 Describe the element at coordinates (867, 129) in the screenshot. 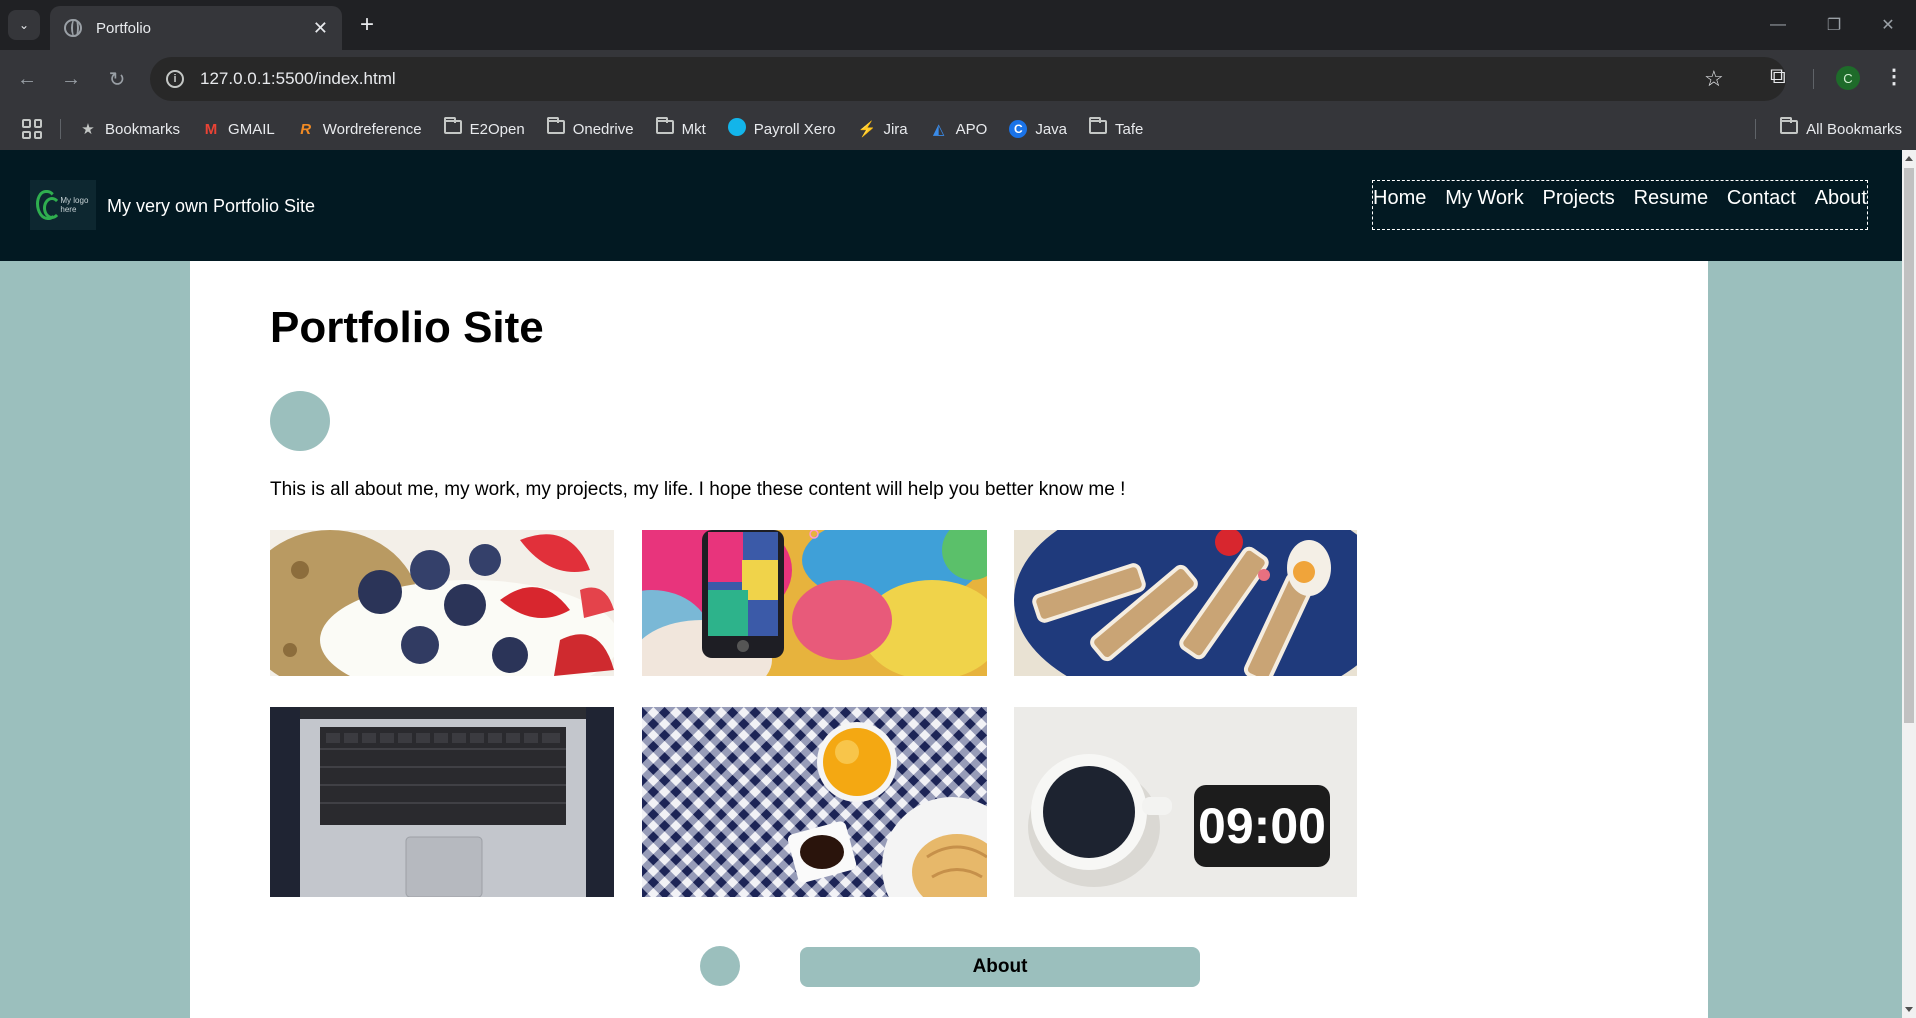

I see `jira-icon: ⚡` at that location.